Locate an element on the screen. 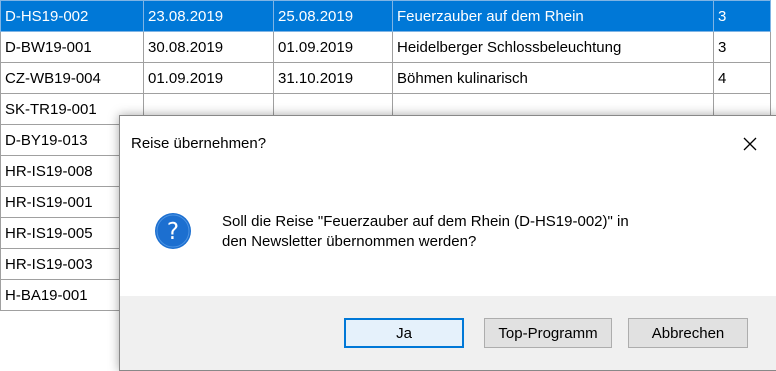 This screenshot has height=371, width=776. close-icon is located at coordinates (750, 144).